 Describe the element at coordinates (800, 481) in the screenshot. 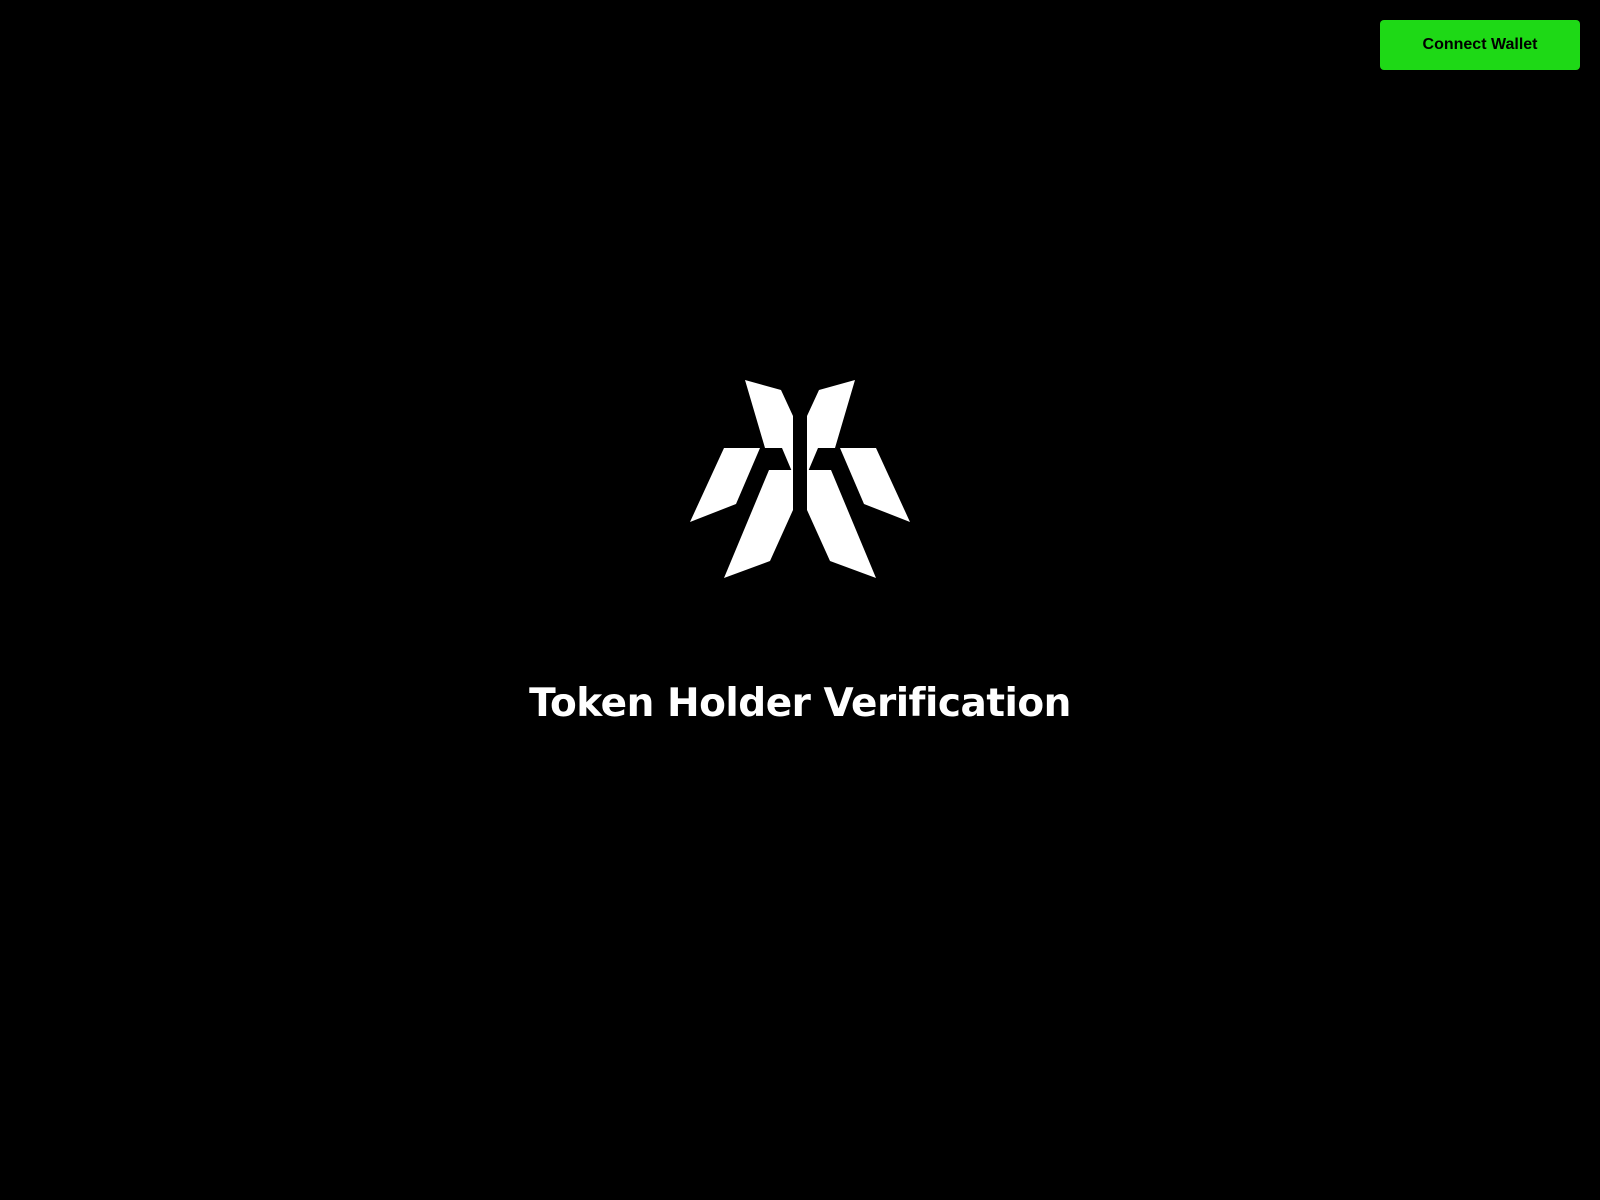

I see `brand-logo-icon` at that location.